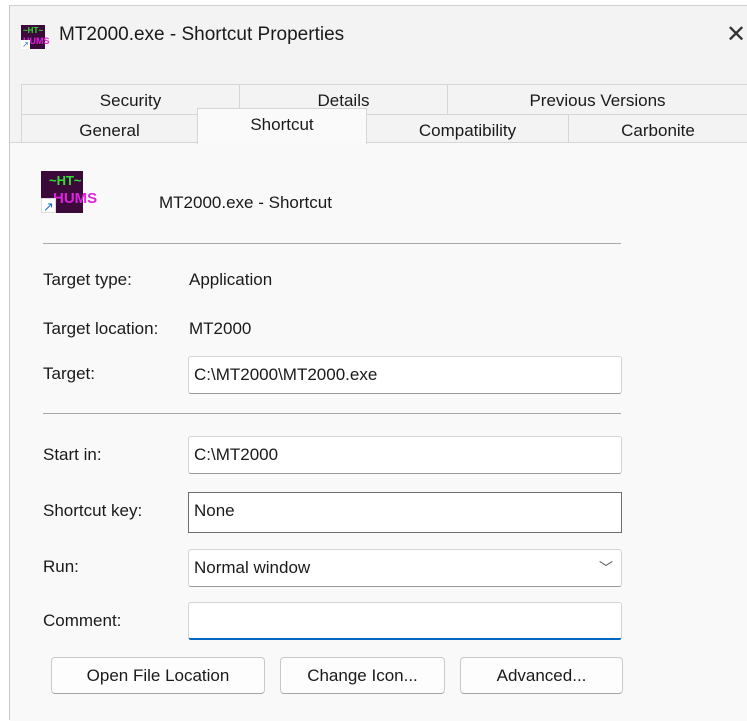 Image resolution: width=747 pixels, height=721 pixels. Describe the element at coordinates (33, 30) in the screenshot. I see `app-icon-text-top: ~HT~` at that location.